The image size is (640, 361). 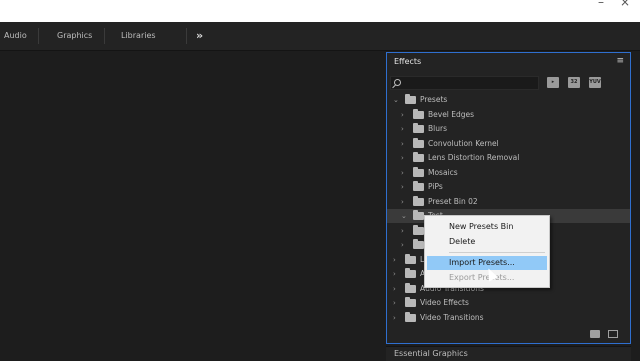 What do you see at coordinates (463, 143) in the screenshot?
I see `tree-item-label: Convolution Kernel` at bounding box center [463, 143].